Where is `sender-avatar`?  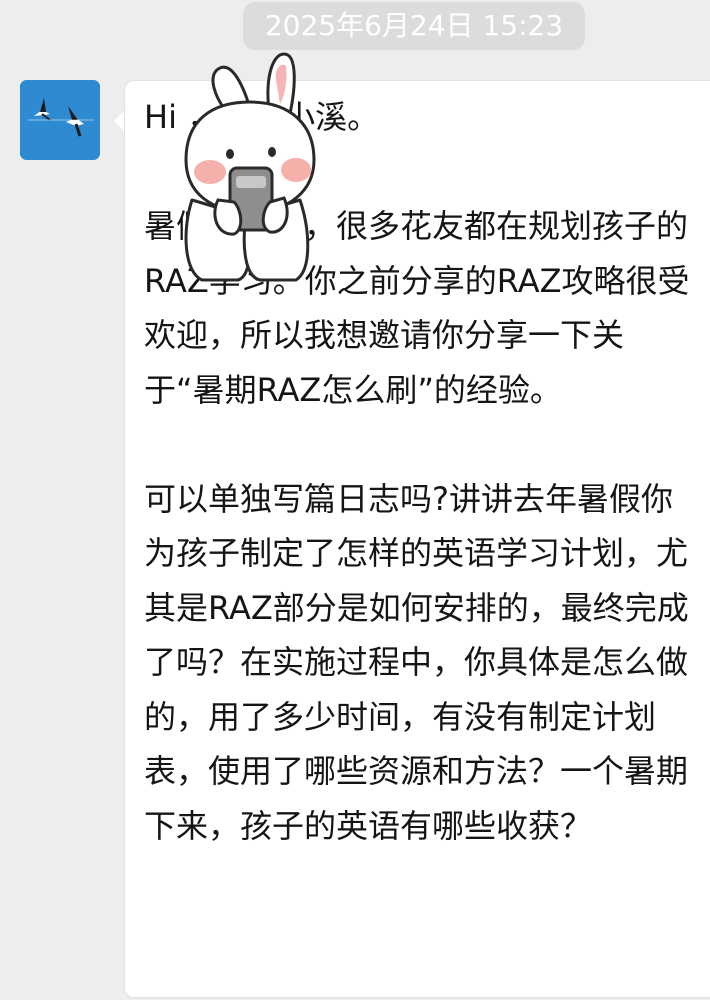
sender-avatar is located at coordinates (60, 120).